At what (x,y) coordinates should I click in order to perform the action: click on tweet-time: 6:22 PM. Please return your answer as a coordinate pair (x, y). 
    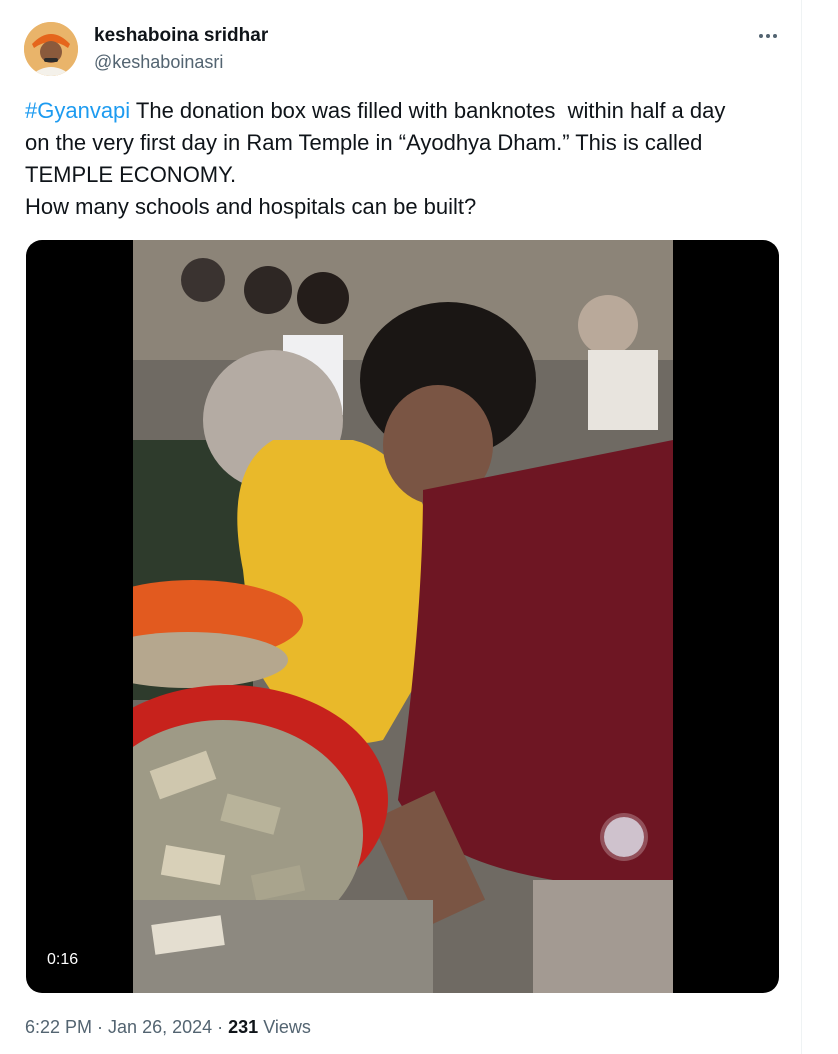
    Looking at the image, I should click on (58, 1027).